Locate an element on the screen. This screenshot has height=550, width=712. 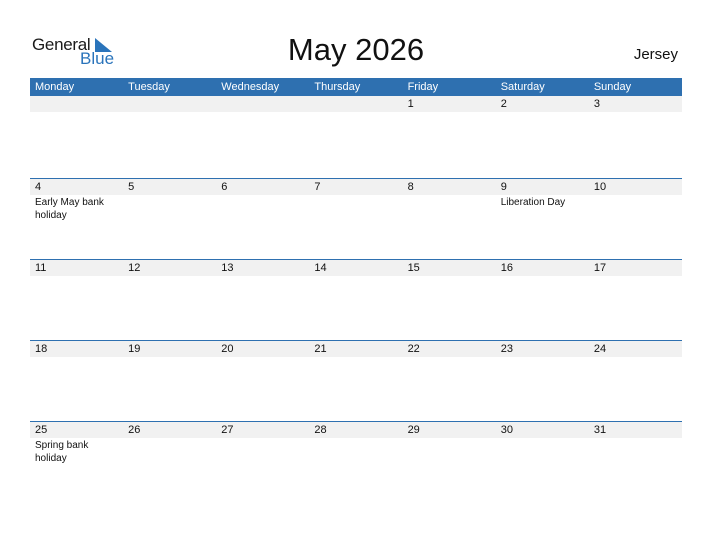
day-number: 7 is located at coordinates (317, 187).